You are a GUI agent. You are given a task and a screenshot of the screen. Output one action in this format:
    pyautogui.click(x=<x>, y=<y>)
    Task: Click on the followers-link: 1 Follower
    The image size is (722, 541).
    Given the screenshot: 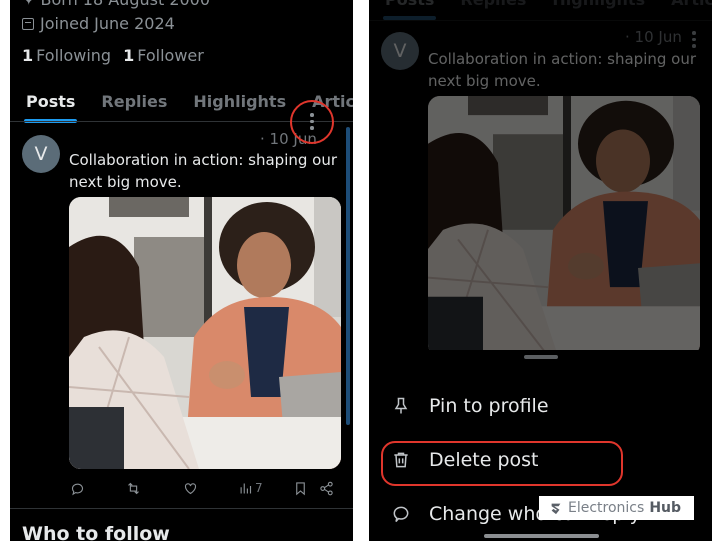 What is the action you would take?
    pyautogui.click(x=163, y=55)
    